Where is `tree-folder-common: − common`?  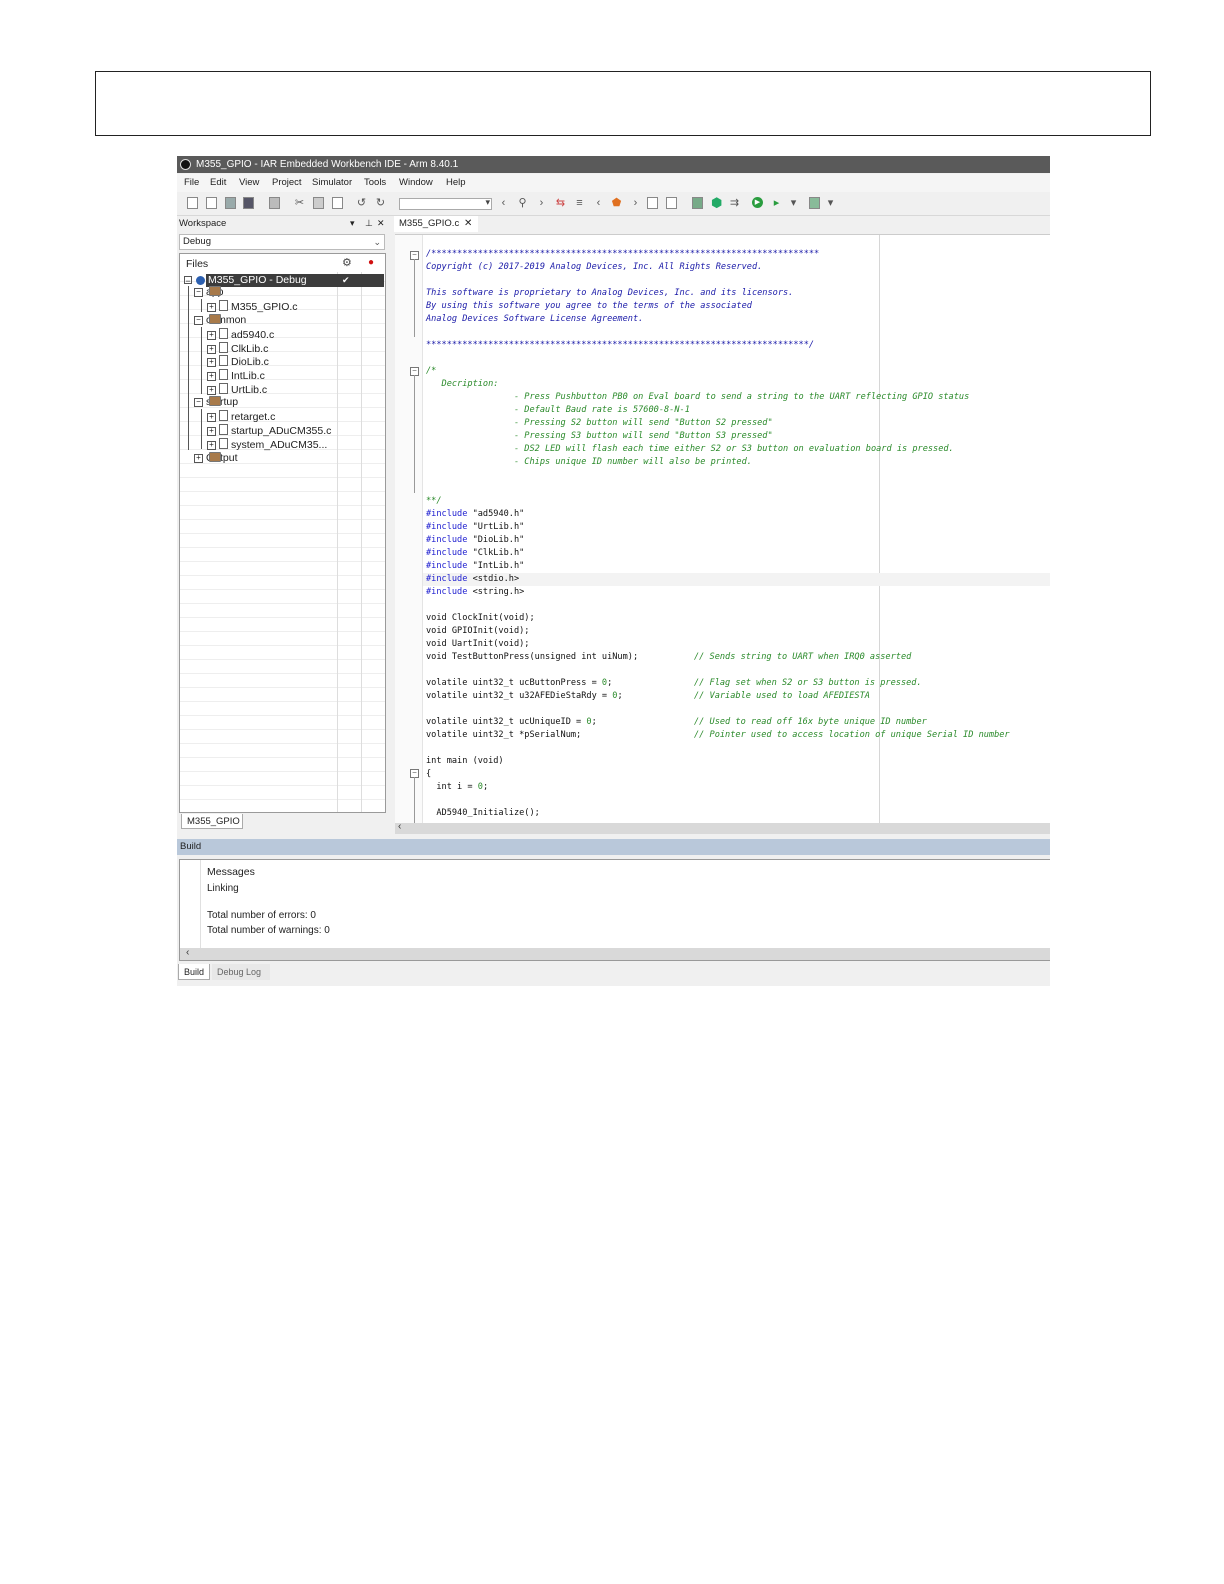 tree-folder-common: − common is located at coordinates (220, 320).